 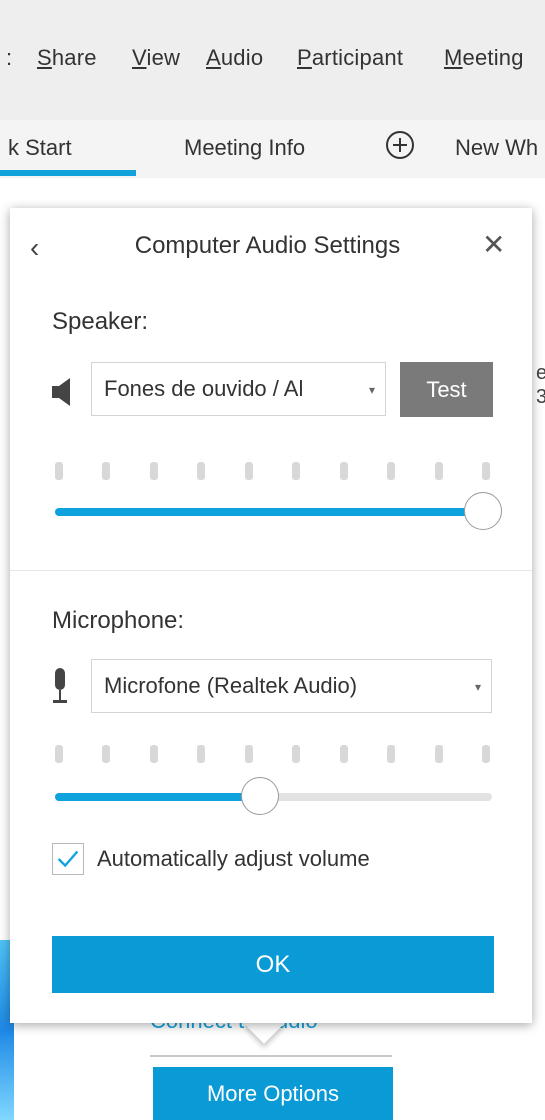 I want to click on panel-pointer-cover, so click(x=266, y=1008).